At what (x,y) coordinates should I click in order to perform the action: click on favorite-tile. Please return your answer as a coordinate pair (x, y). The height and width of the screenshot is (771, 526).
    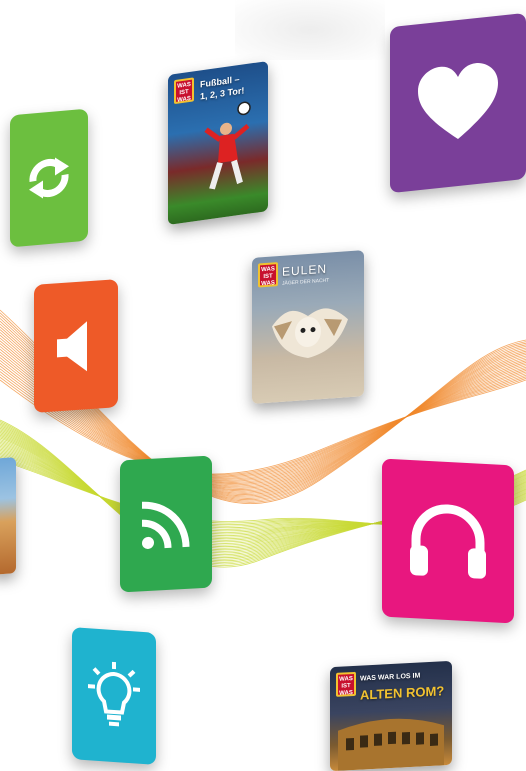
    Looking at the image, I should click on (458, 103).